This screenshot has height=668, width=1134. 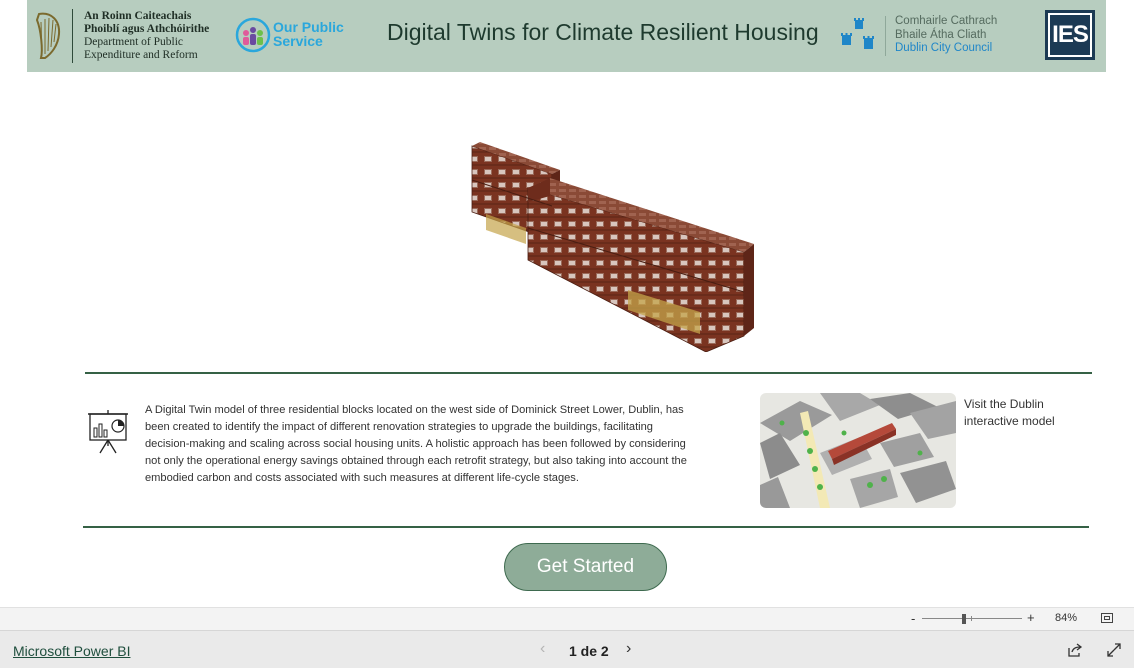 What do you see at coordinates (1107, 618) in the screenshot?
I see `fit-to-page-icon` at bounding box center [1107, 618].